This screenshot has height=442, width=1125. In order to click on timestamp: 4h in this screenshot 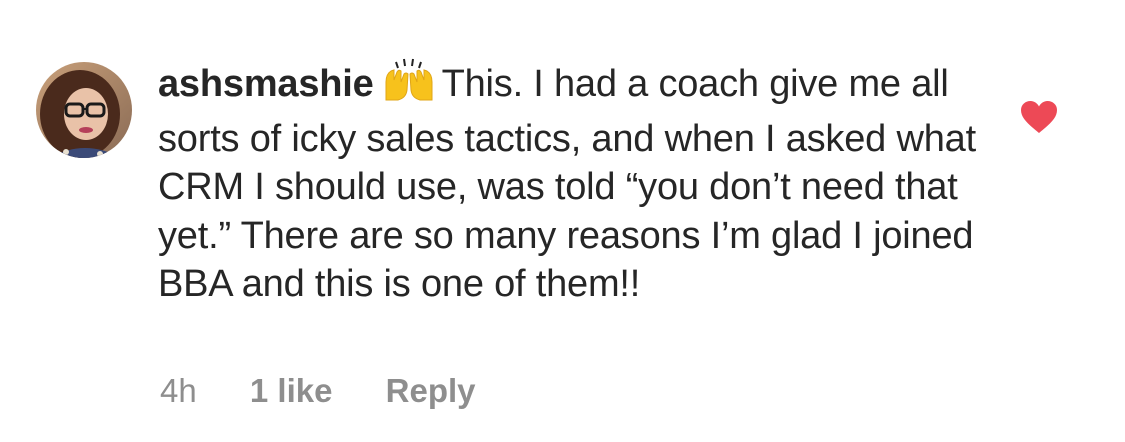, I will do `click(178, 390)`.